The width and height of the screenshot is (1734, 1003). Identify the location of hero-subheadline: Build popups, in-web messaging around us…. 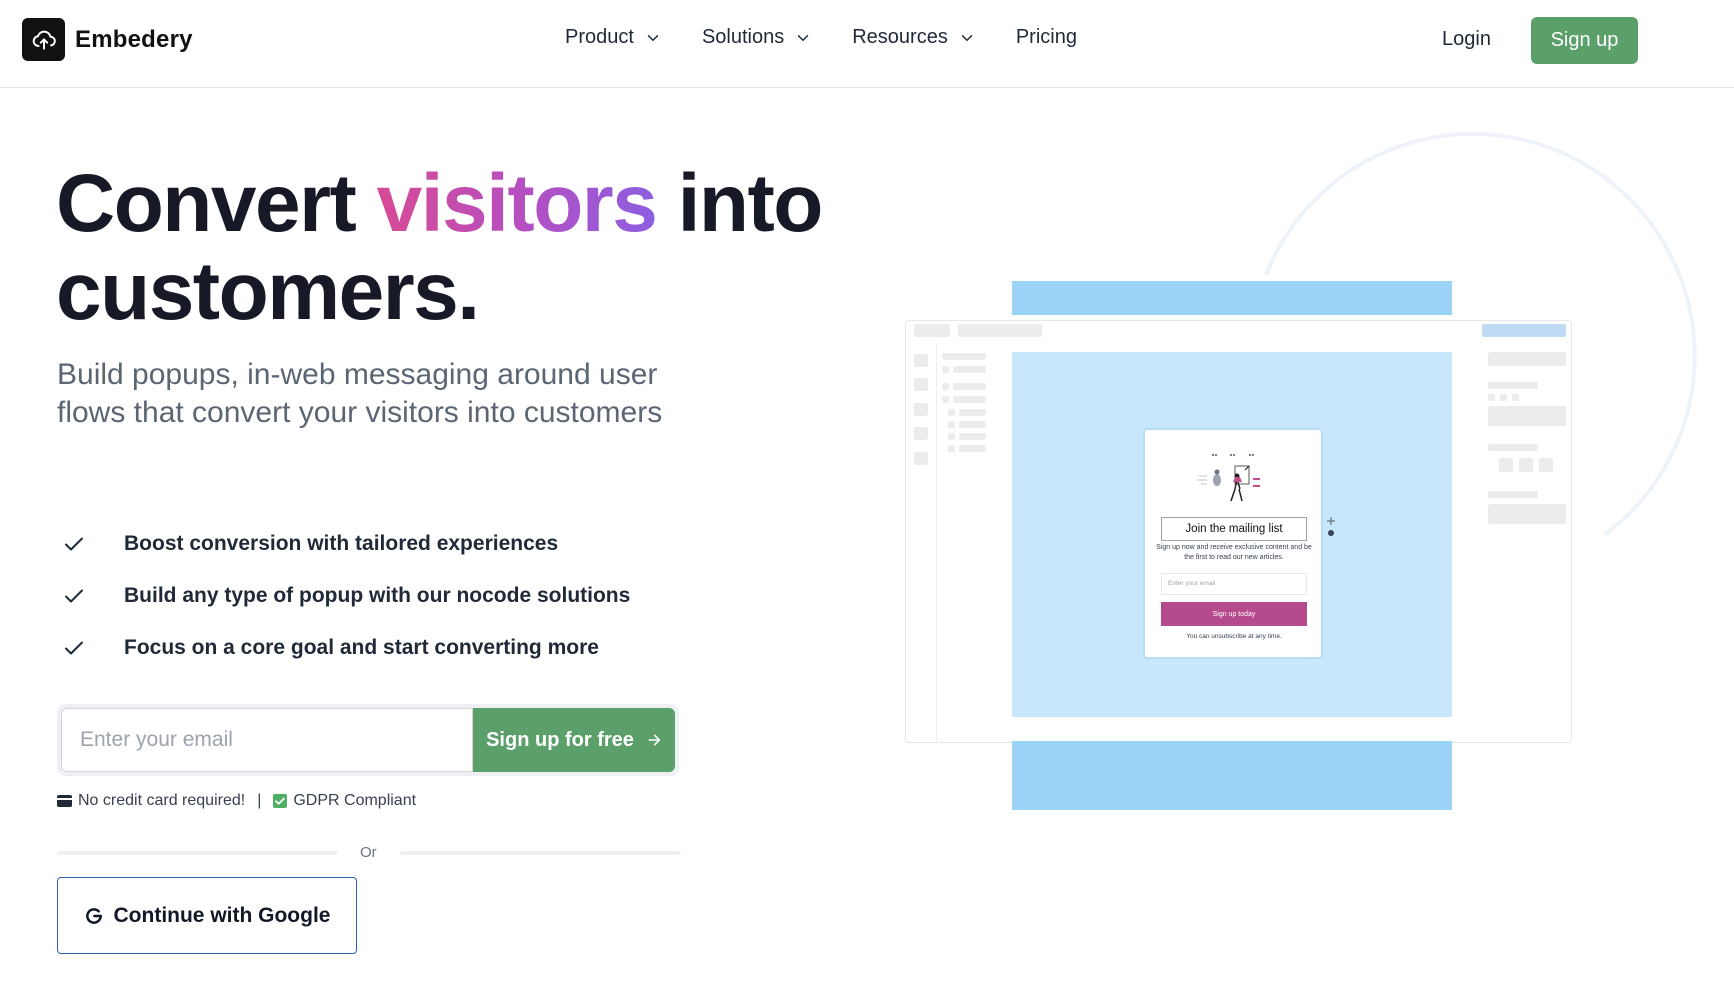
(360, 393).